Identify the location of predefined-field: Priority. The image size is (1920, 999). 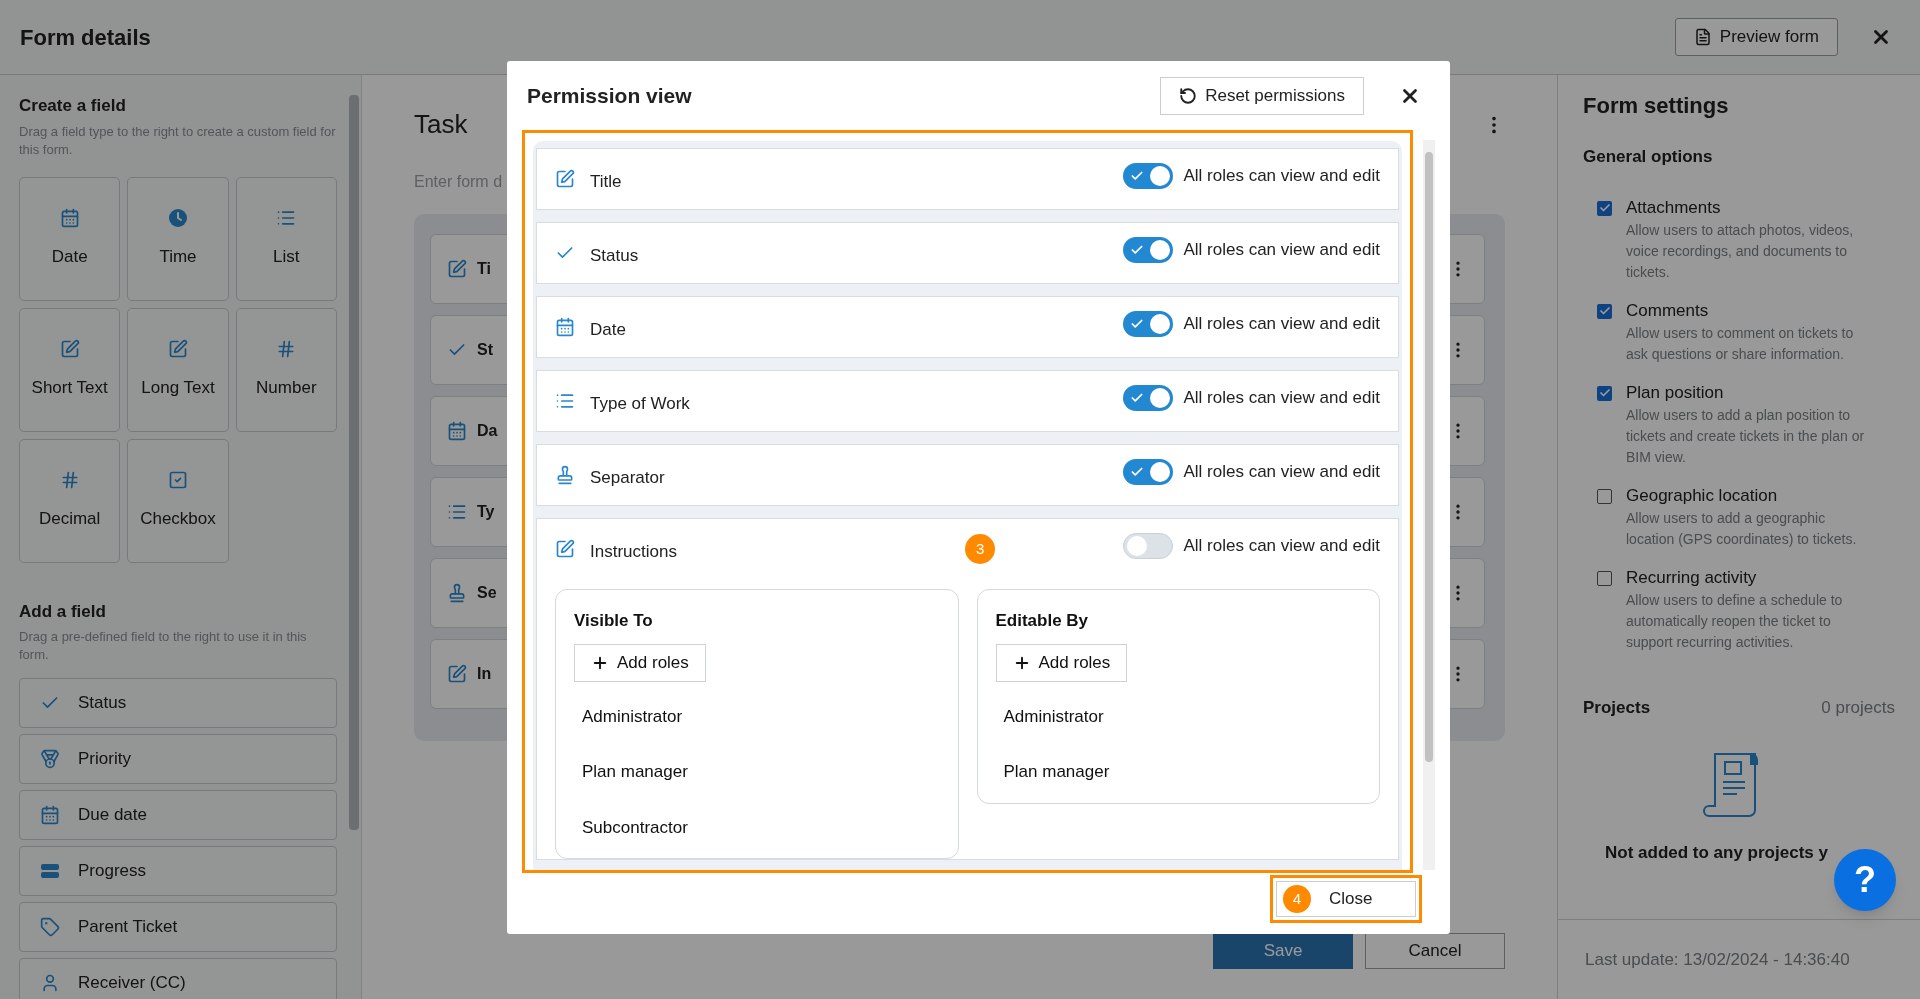
(178, 759).